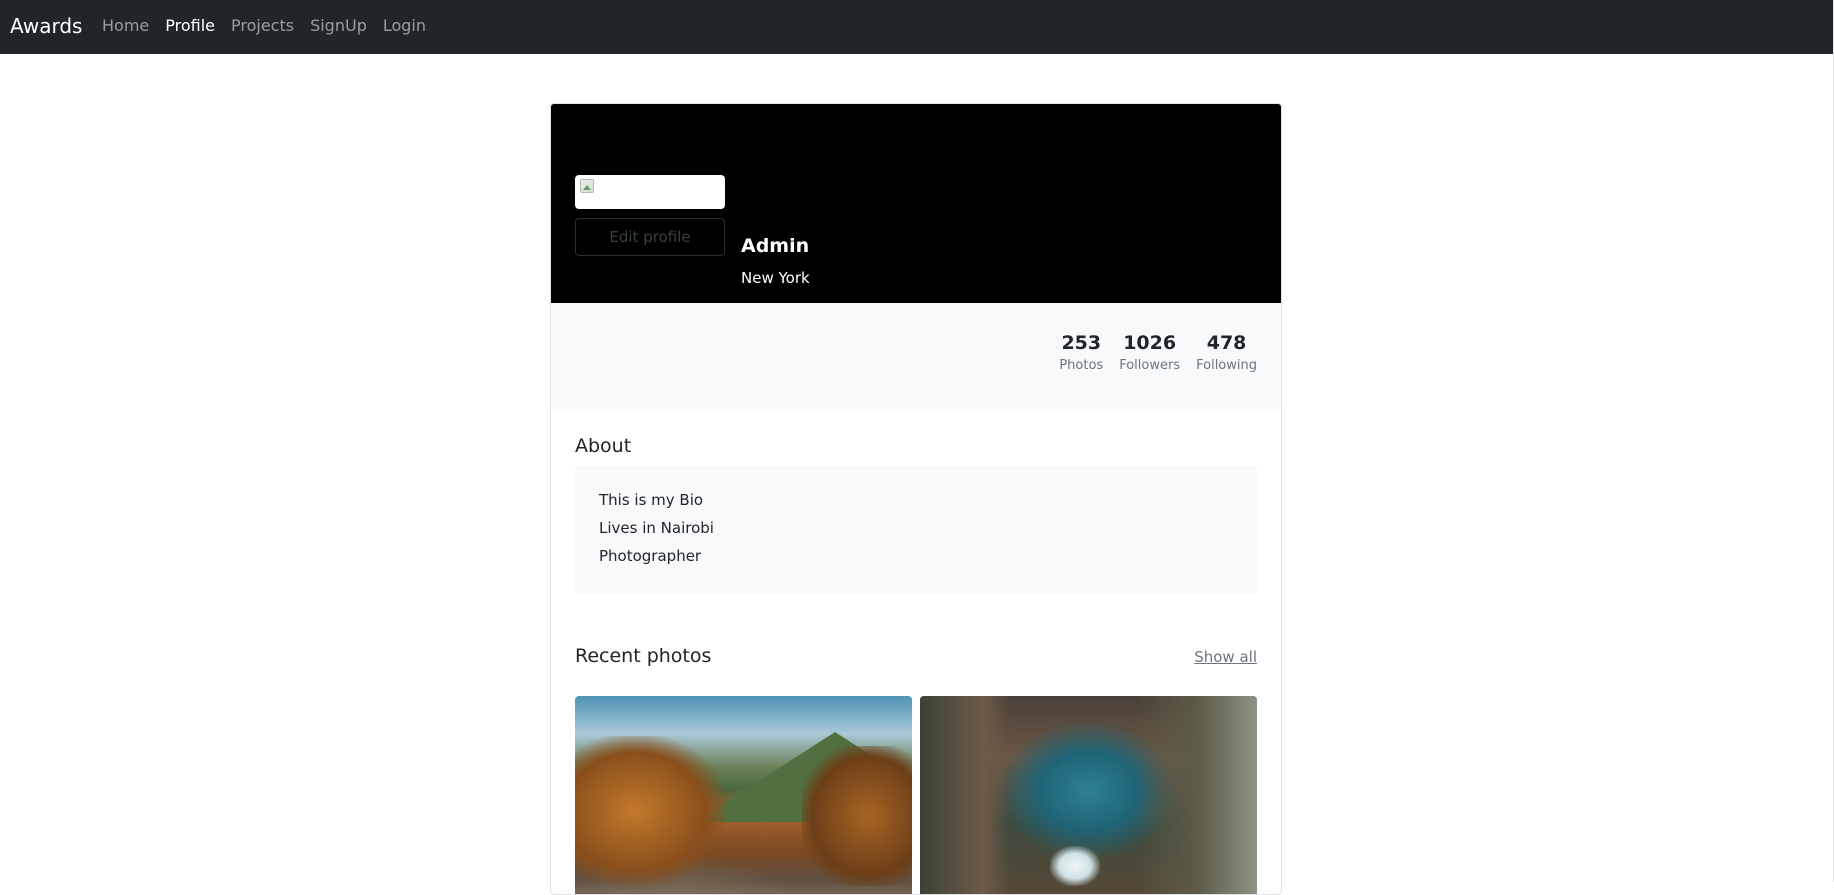  Describe the element at coordinates (643, 656) in the screenshot. I see `recent-photos-heading: Recent photos` at that location.